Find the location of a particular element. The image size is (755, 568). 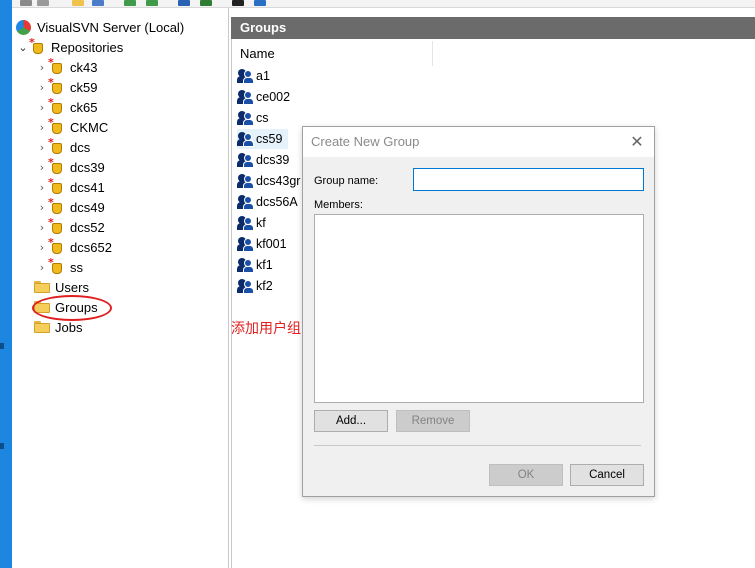

list-item: kf001 is located at coordinates (262, 244).